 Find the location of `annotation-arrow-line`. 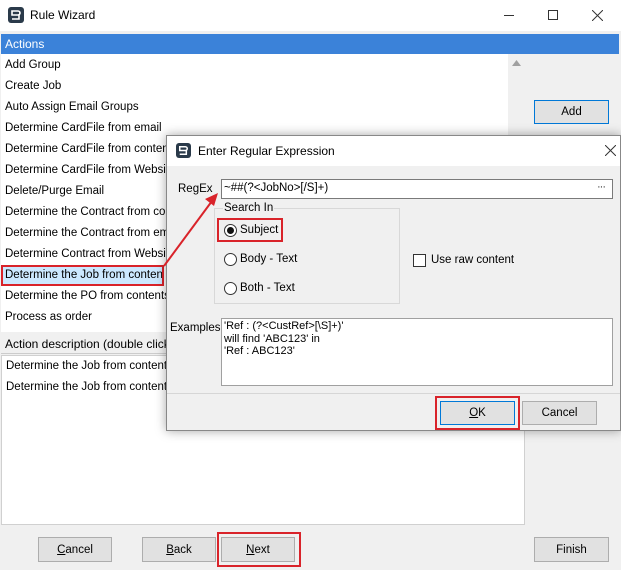

annotation-arrow-line is located at coordinates (188, 233).